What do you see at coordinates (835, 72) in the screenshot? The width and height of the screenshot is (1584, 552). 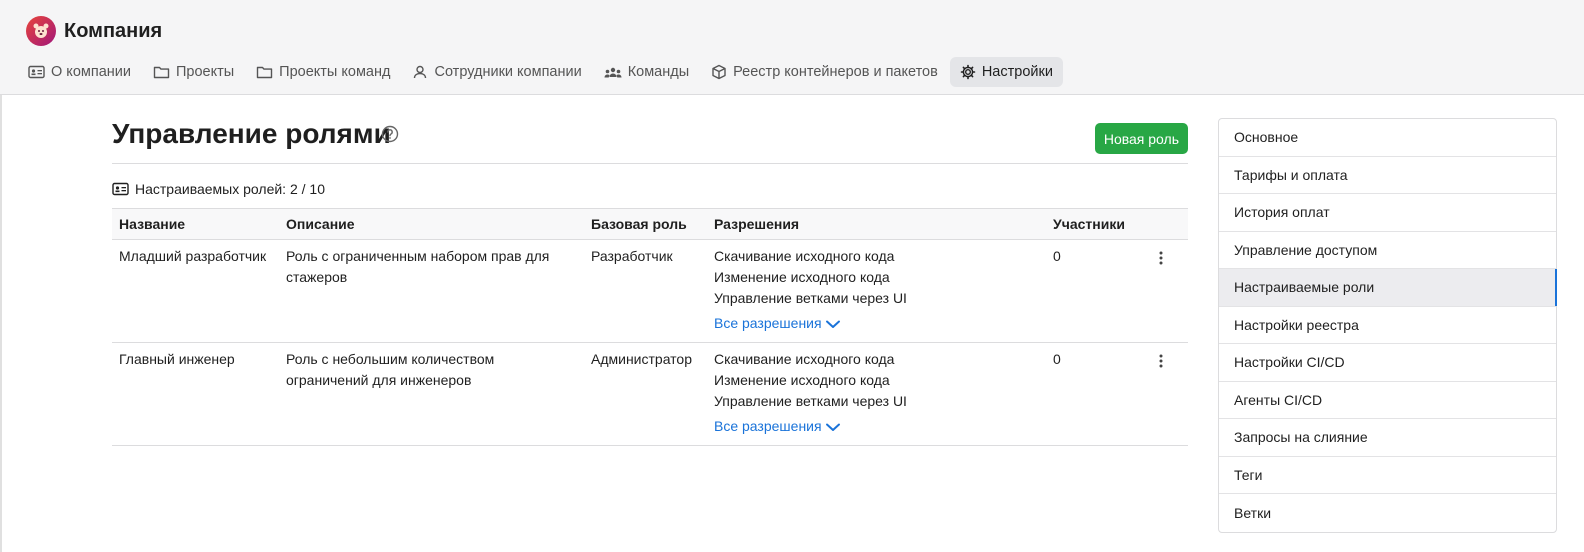 I see `nav-registry-label: Реестр контейнеров и пакетов` at bounding box center [835, 72].